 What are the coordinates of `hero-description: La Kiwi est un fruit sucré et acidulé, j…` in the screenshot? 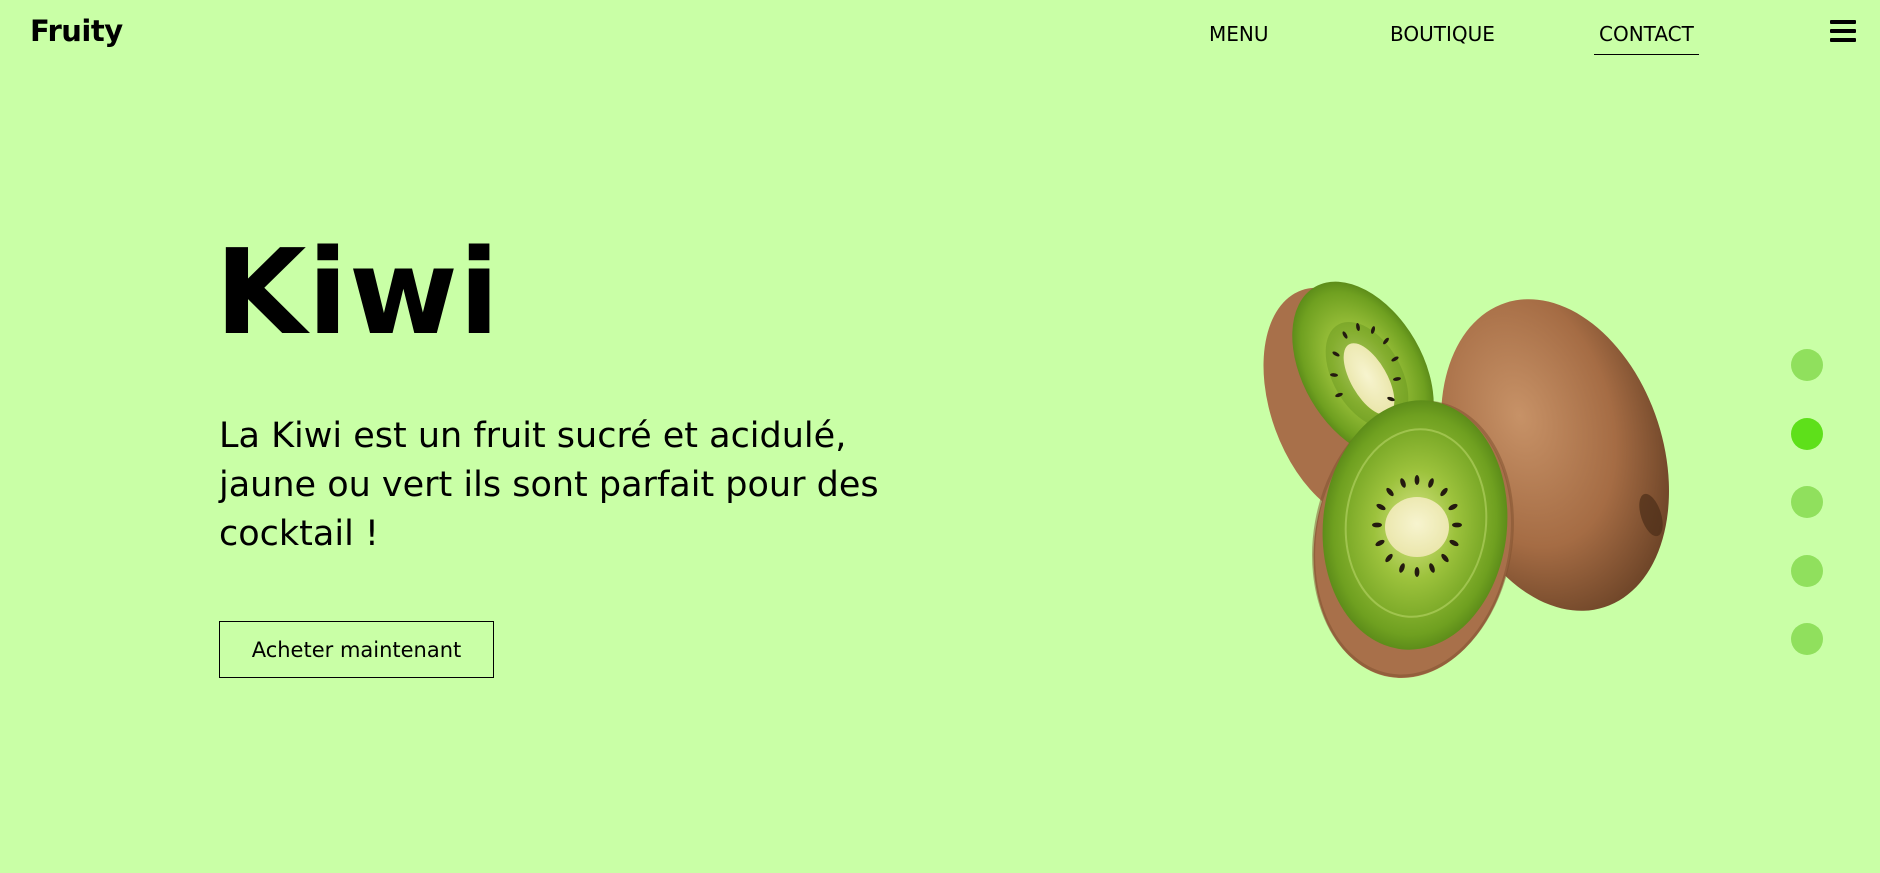 It's located at (549, 485).